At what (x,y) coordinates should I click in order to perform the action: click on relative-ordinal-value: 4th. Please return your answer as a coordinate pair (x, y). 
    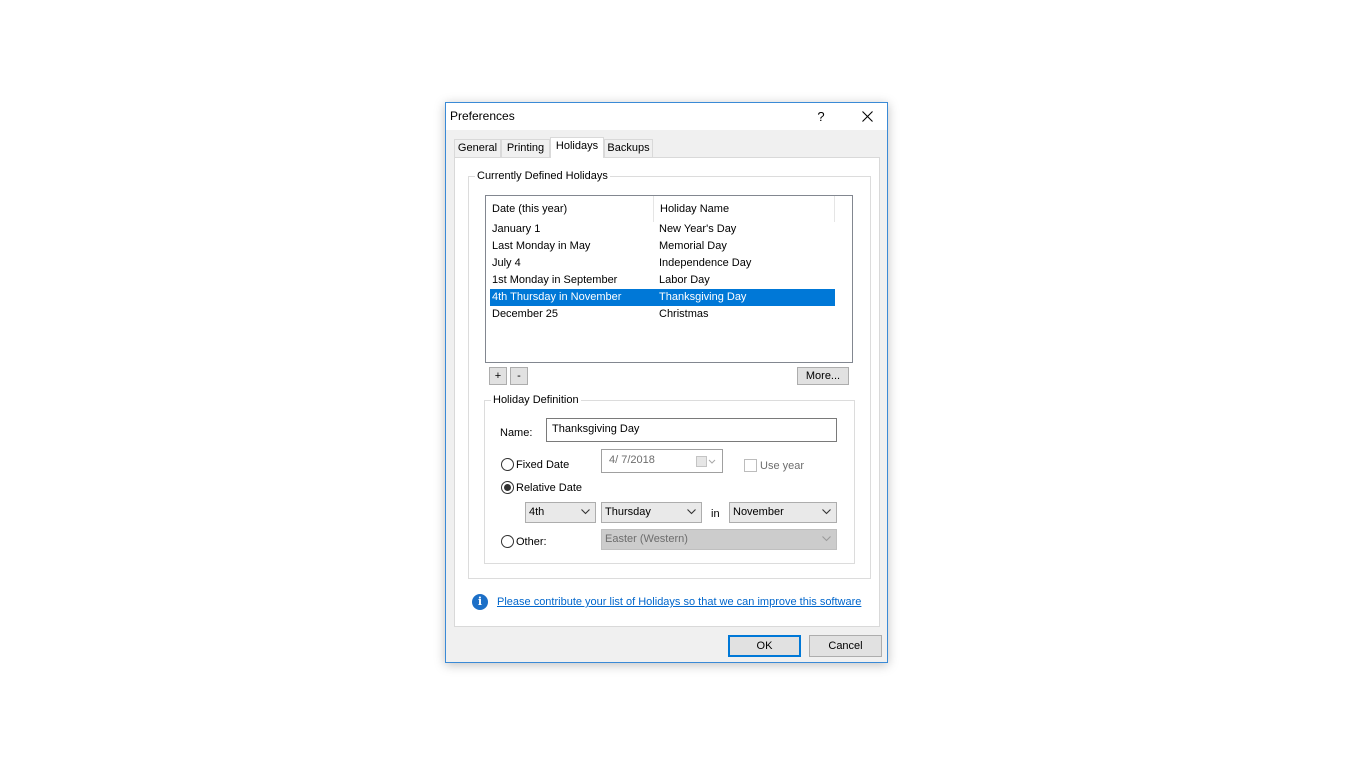
    Looking at the image, I should click on (537, 512).